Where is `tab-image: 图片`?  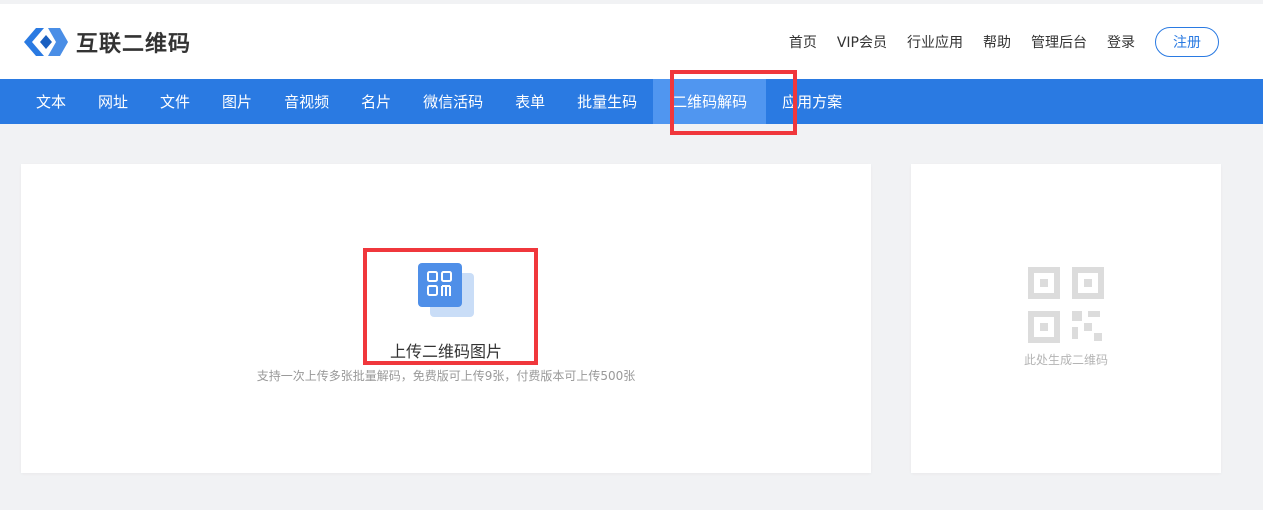 tab-image: 图片 is located at coordinates (237, 101).